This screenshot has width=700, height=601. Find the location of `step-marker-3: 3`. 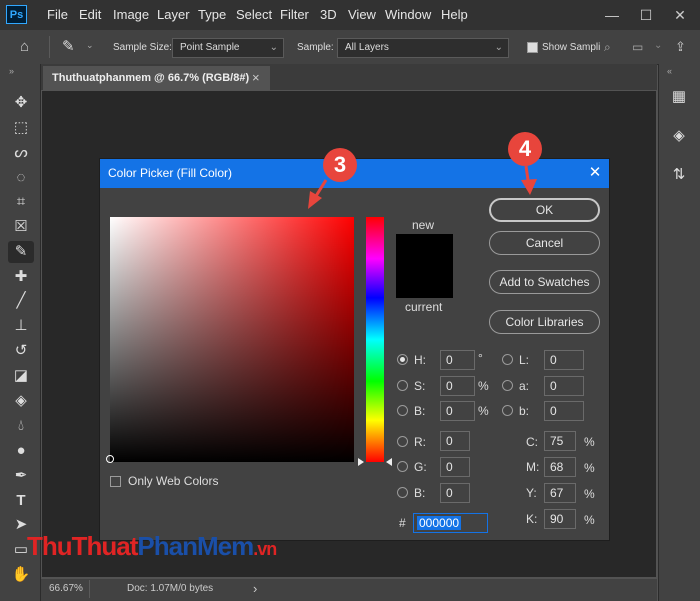

step-marker-3: 3 is located at coordinates (340, 165).